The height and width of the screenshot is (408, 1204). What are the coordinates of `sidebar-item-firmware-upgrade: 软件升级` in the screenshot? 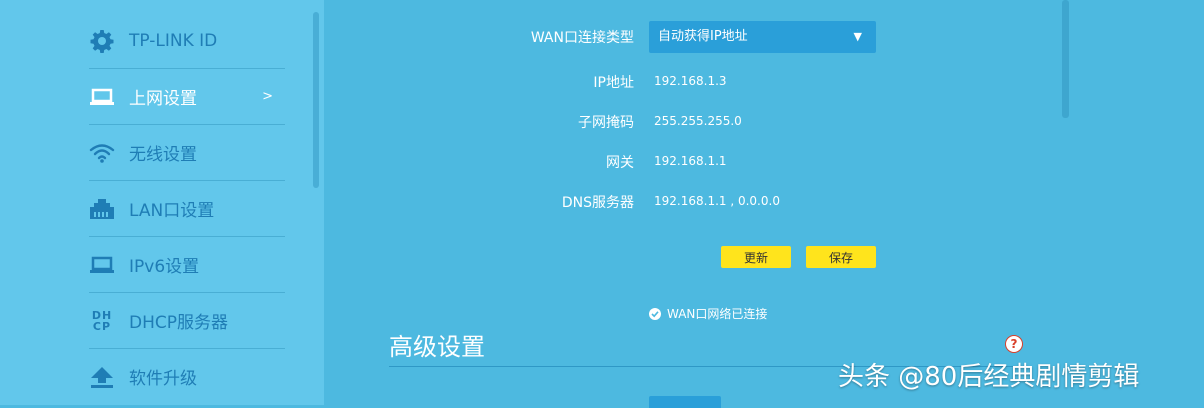 It's located at (187, 376).